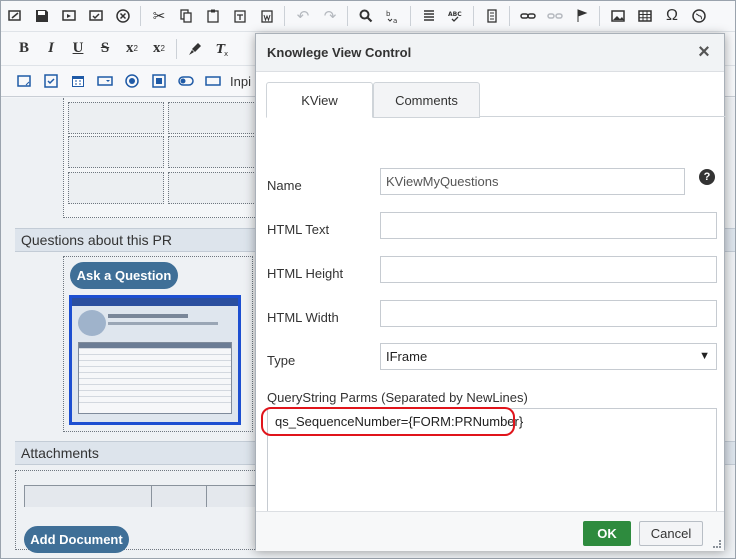 Image resolution: width=736 pixels, height=559 pixels. Describe the element at coordinates (213, 81) in the screenshot. I see `input-control-icon` at that location.